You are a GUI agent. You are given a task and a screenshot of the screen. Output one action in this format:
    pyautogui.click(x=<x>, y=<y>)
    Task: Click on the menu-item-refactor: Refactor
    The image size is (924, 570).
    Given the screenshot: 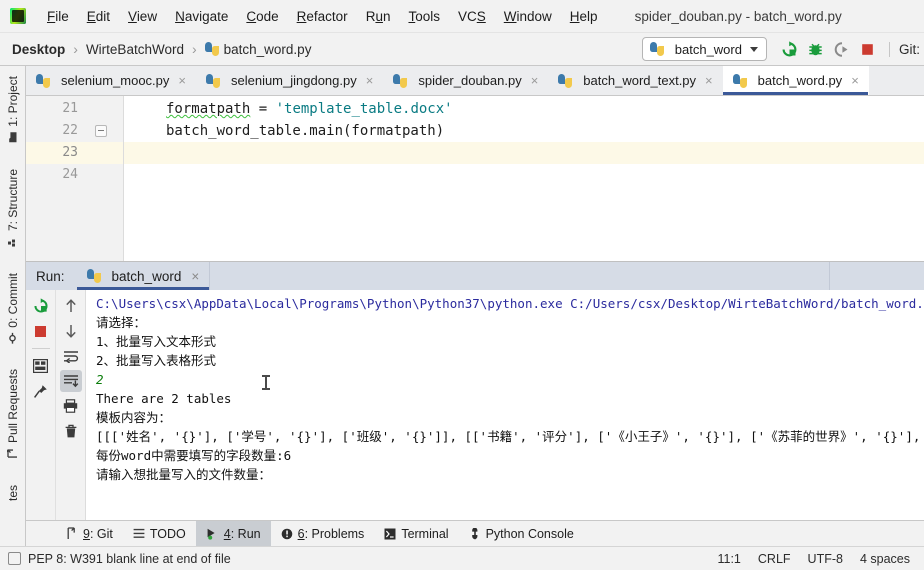 What is the action you would take?
    pyautogui.click(x=322, y=16)
    